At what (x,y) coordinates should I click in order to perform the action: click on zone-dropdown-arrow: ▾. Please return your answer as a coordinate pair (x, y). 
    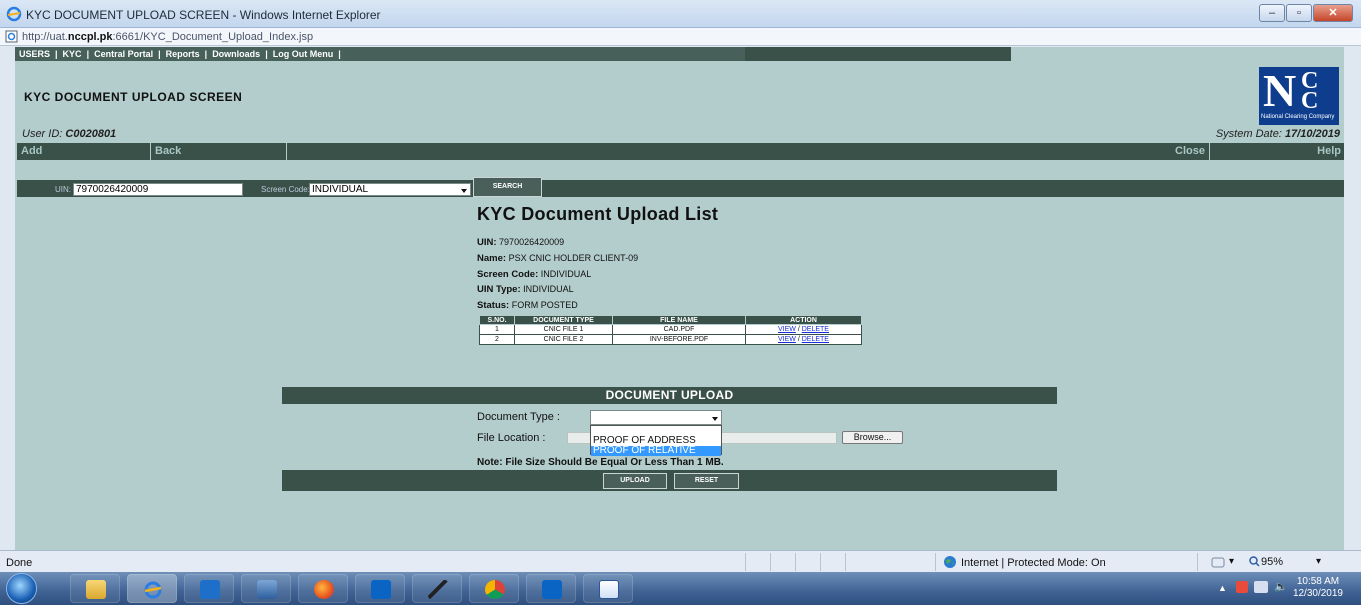
    Looking at the image, I should click on (1231, 561).